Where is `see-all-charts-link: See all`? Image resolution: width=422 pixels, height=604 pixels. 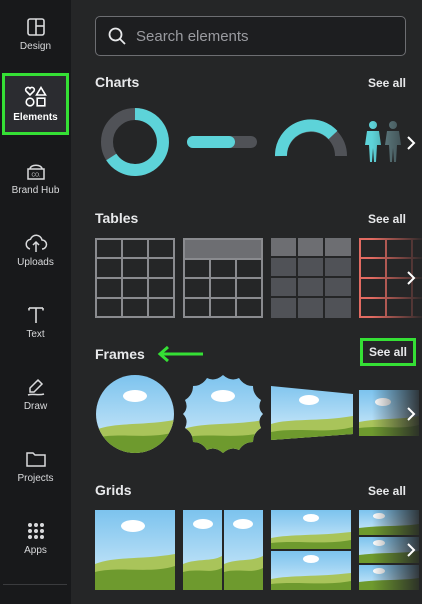
see-all-charts-link: See all is located at coordinates (387, 83).